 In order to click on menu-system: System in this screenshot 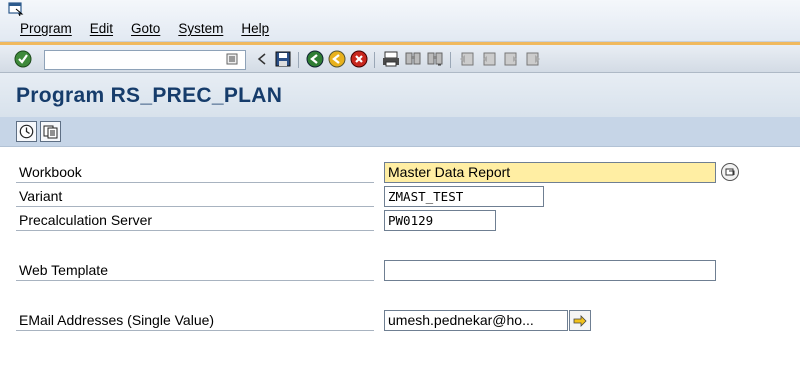, I will do `click(200, 28)`.